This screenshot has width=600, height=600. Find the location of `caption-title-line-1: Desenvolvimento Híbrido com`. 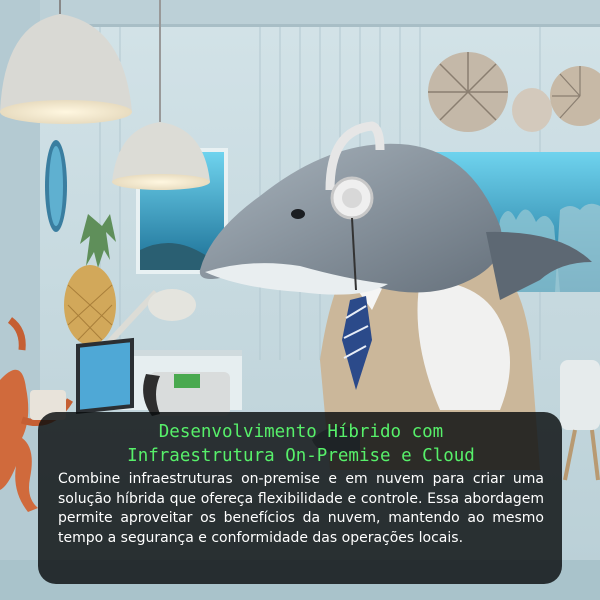

caption-title-line-1: Desenvolvimento Híbrido com is located at coordinates (301, 432).